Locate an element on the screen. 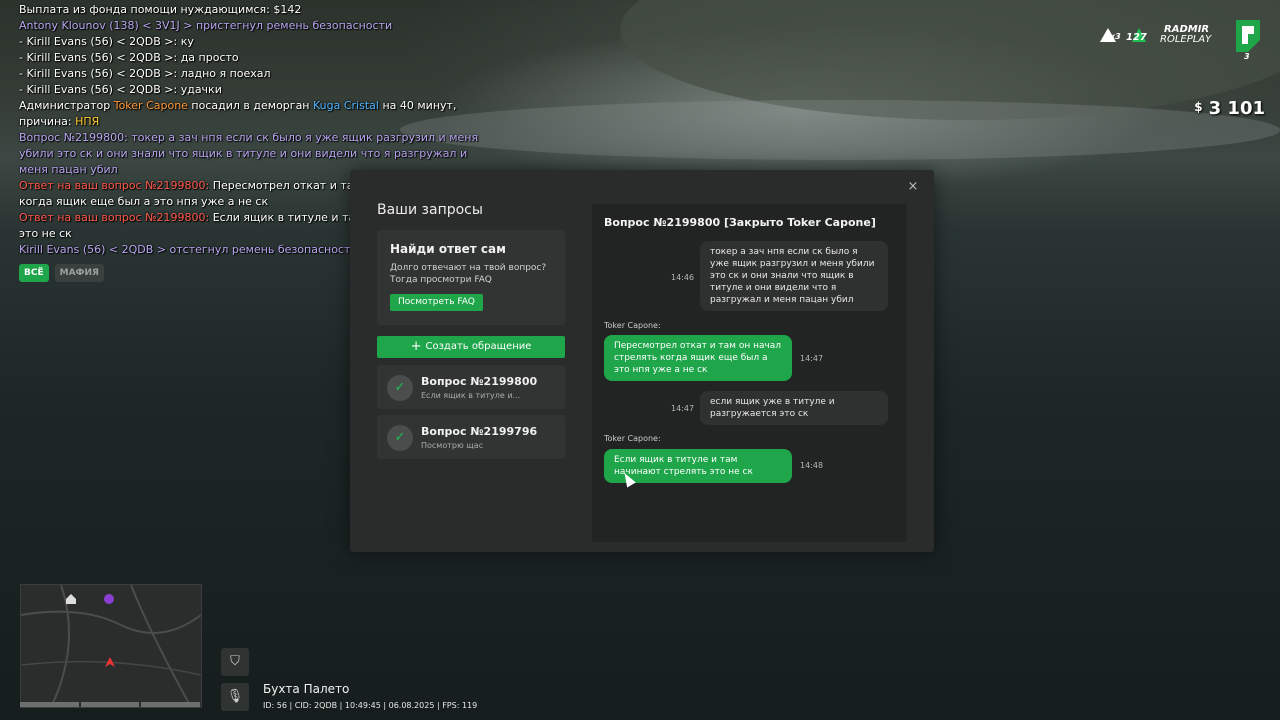  chat-segment: Администратор is located at coordinates (66, 105).